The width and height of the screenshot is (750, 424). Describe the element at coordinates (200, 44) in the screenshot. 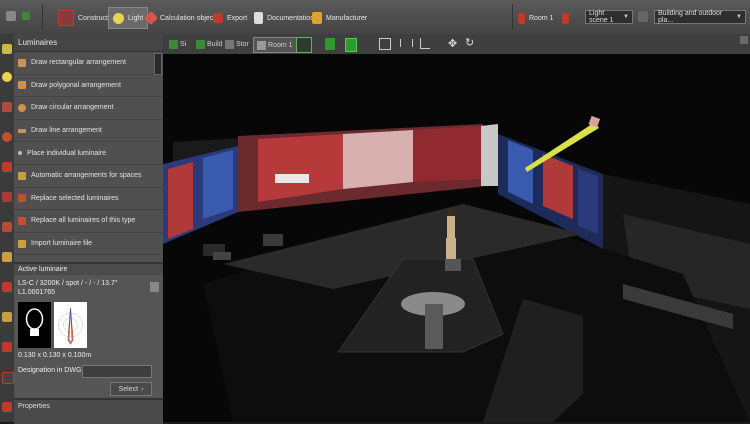

I see `building-icon` at that location.